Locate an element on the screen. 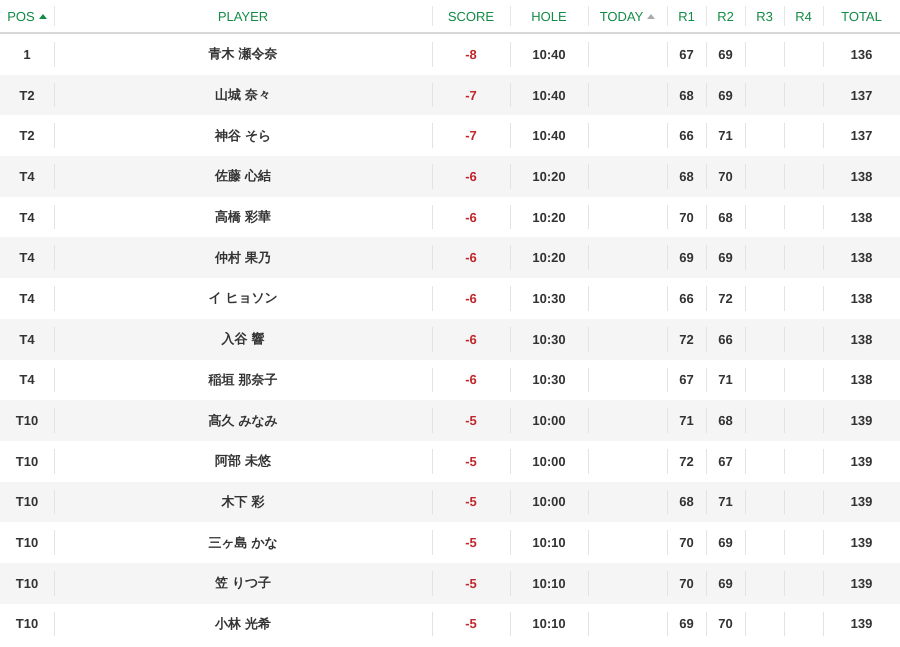 The width and height of the screenshot is (900, 647). column-header: R2 is located at coordinates (725, 16).